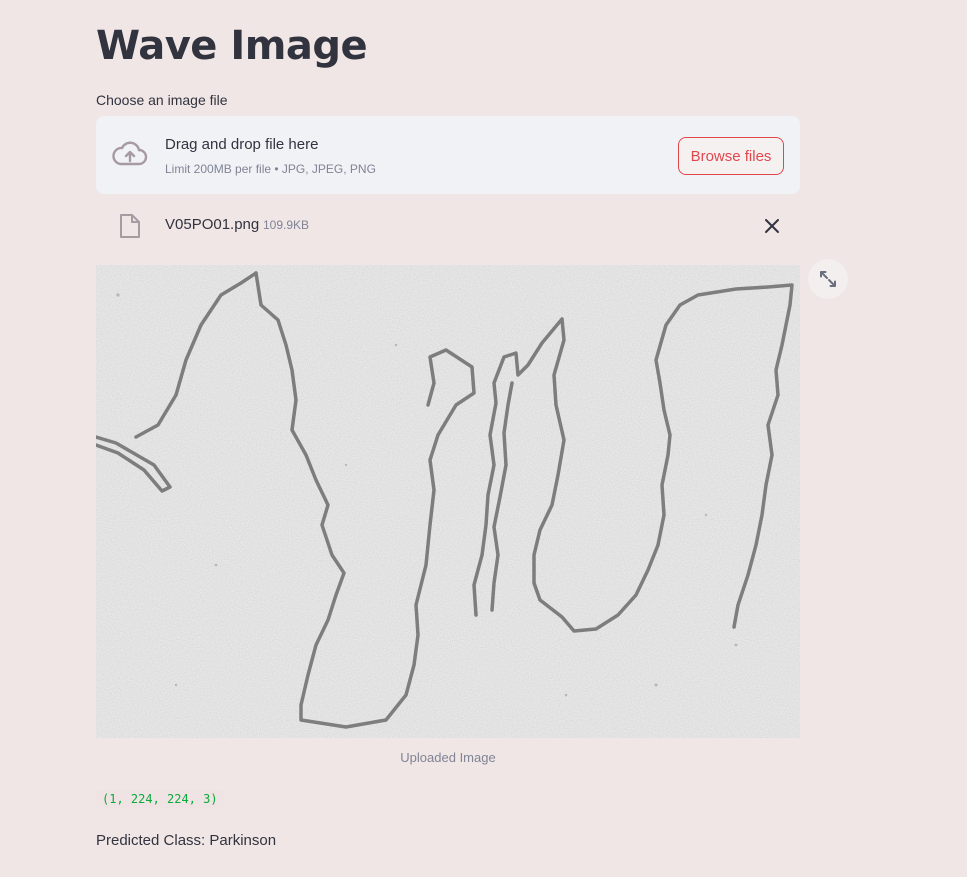 This screenshot has height=877, width=967. I want to click on expand-icon, so click(828, 279).